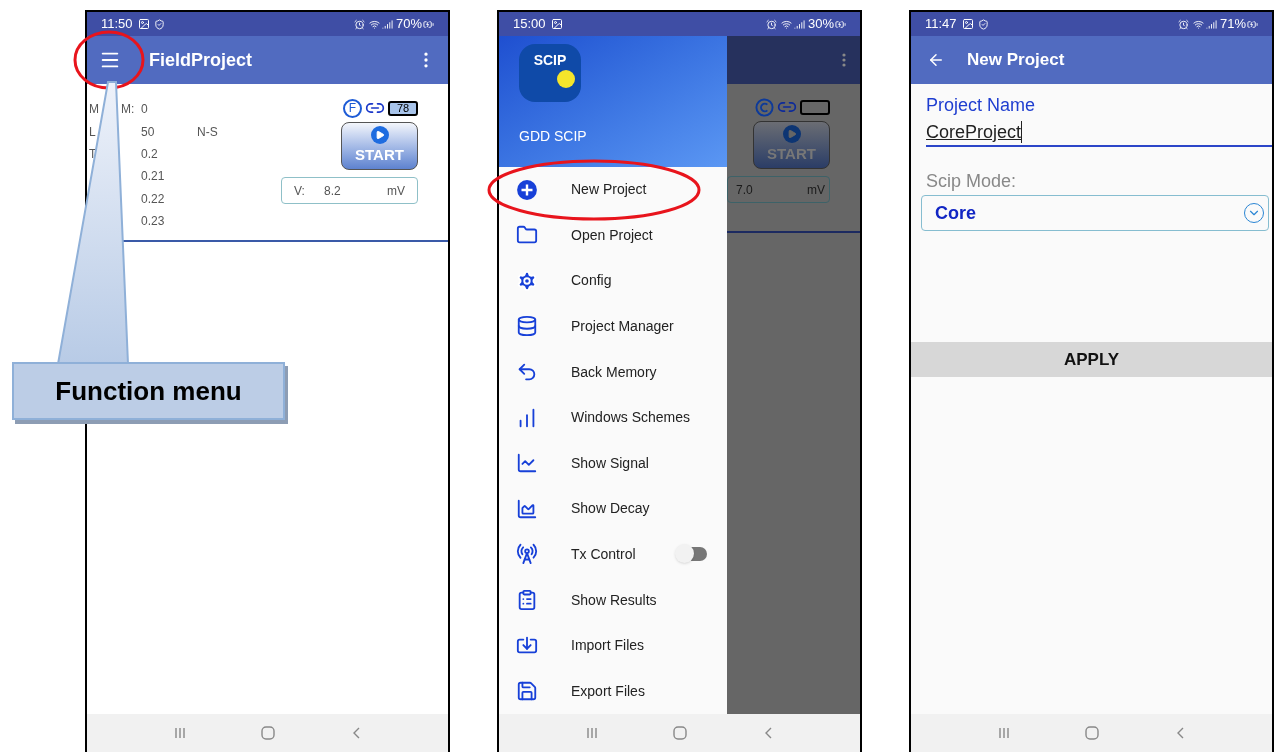 Image resolution: width=1275 pixels, height=752 pixels. Describe the element at coordinates (613, 372) in the screenshot. I see `drawer-item: Back Memory` at that location.